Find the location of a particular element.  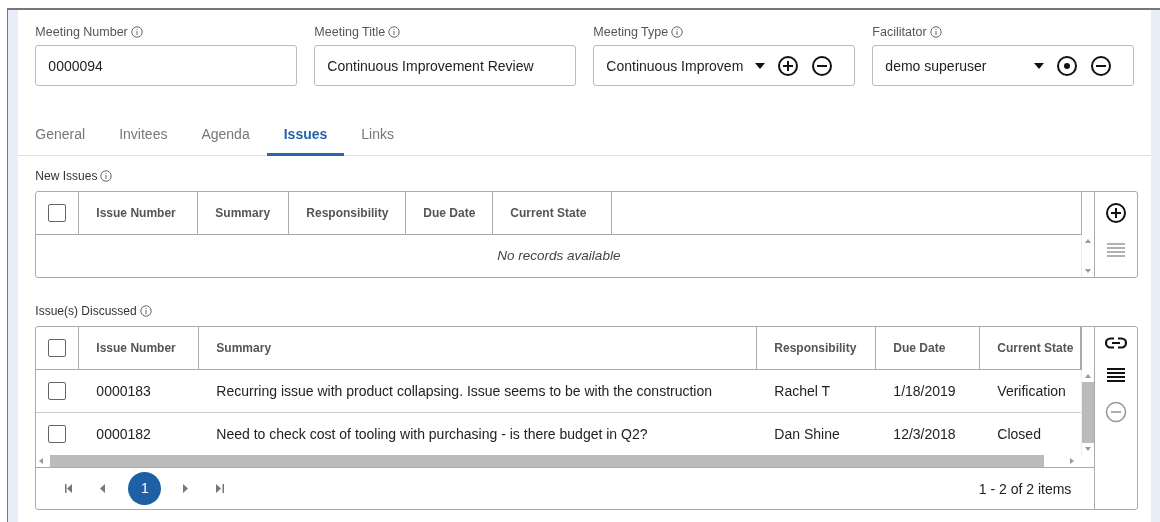

field-label: Meeting Title is located at coordinates (350, 32).